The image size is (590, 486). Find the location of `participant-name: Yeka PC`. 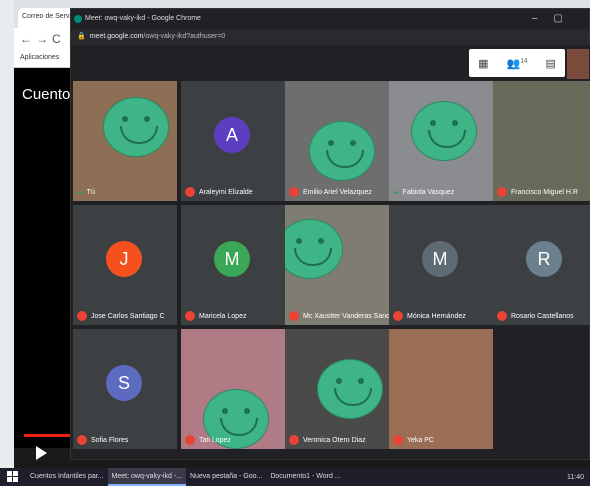

participant-name: Yeka PC is located at coordinates (420, 440).